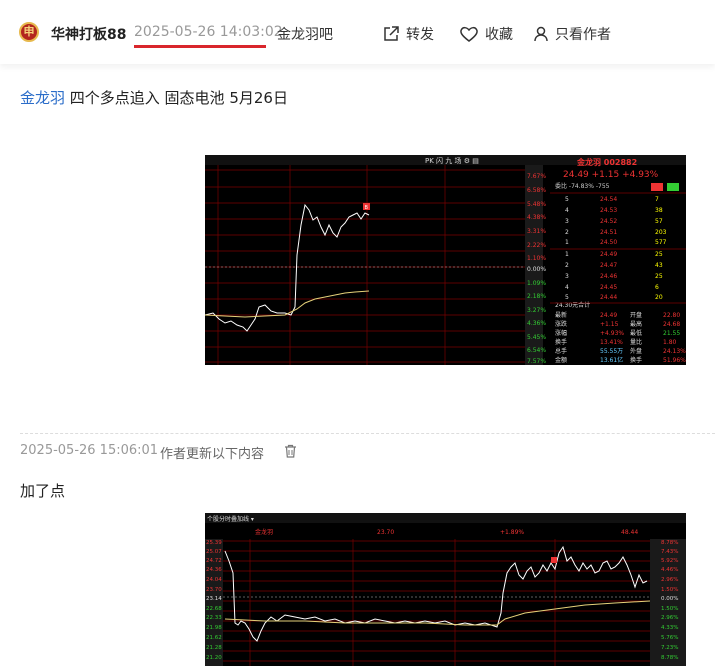  Describe the element at coordinates (608, 232) in the screenshot. I see `svg-text: 24.51` at that location.